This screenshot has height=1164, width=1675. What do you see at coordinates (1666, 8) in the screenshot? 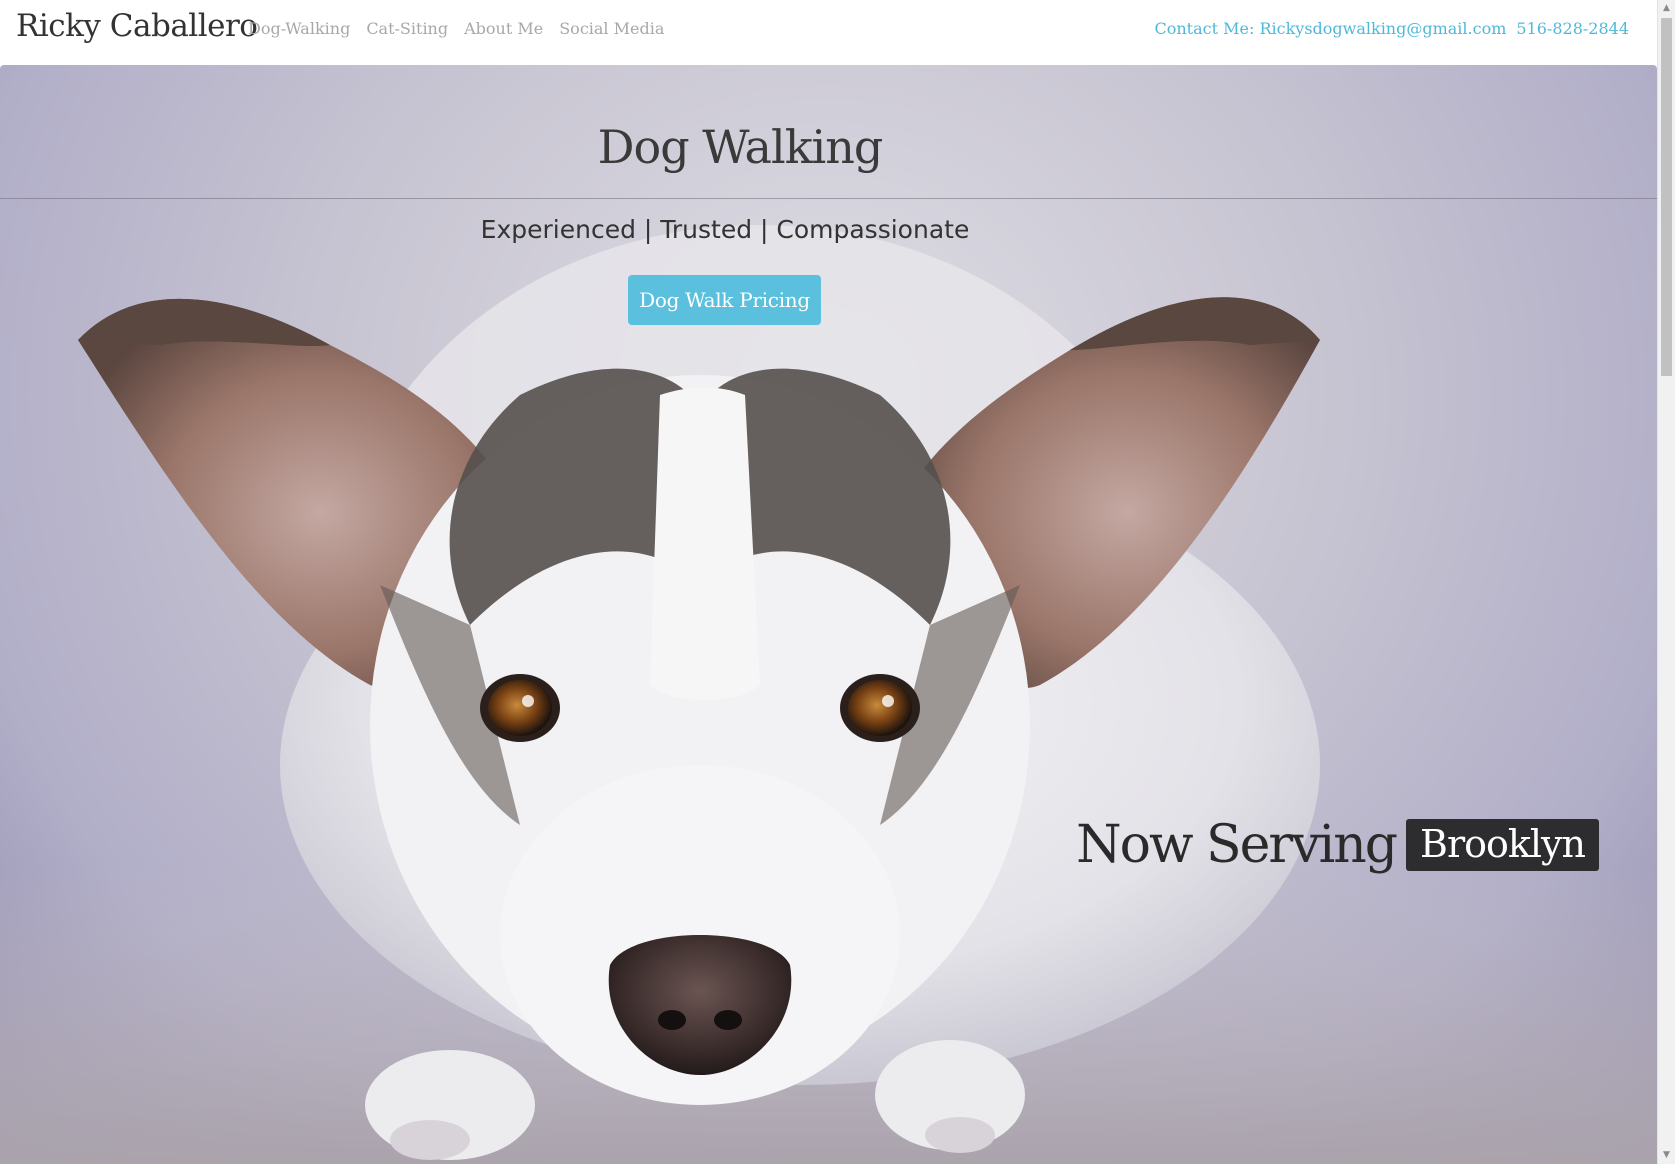
I see `scroll-up-arrow-icon: ▲` at bounding box center [1666, 8].